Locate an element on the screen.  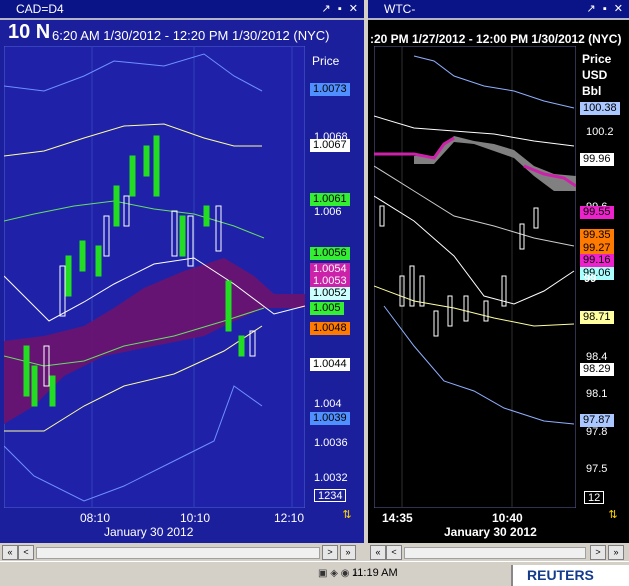
pane-splitter is located at coordinates (366, 280).